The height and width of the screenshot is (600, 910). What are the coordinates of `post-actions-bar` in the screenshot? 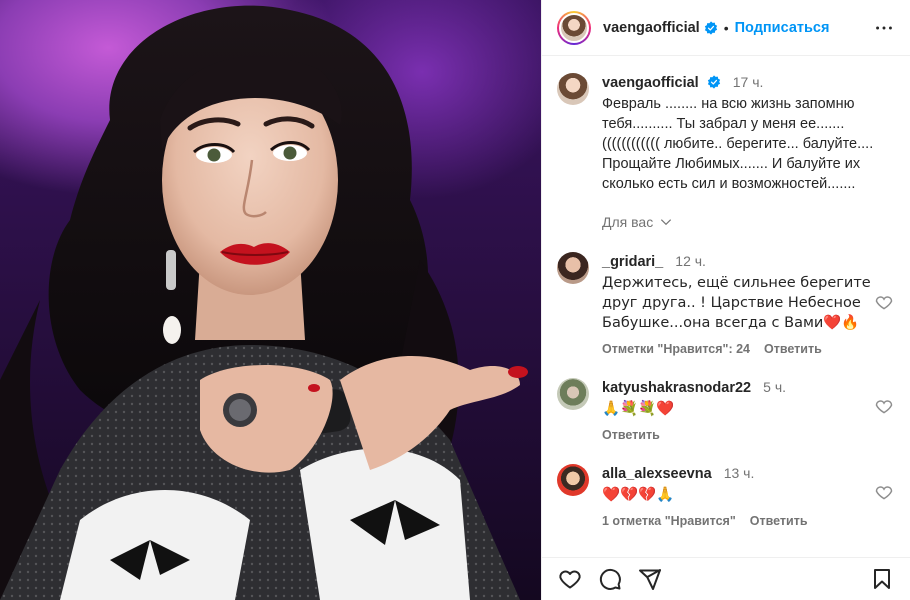 It's located at (726, 578).